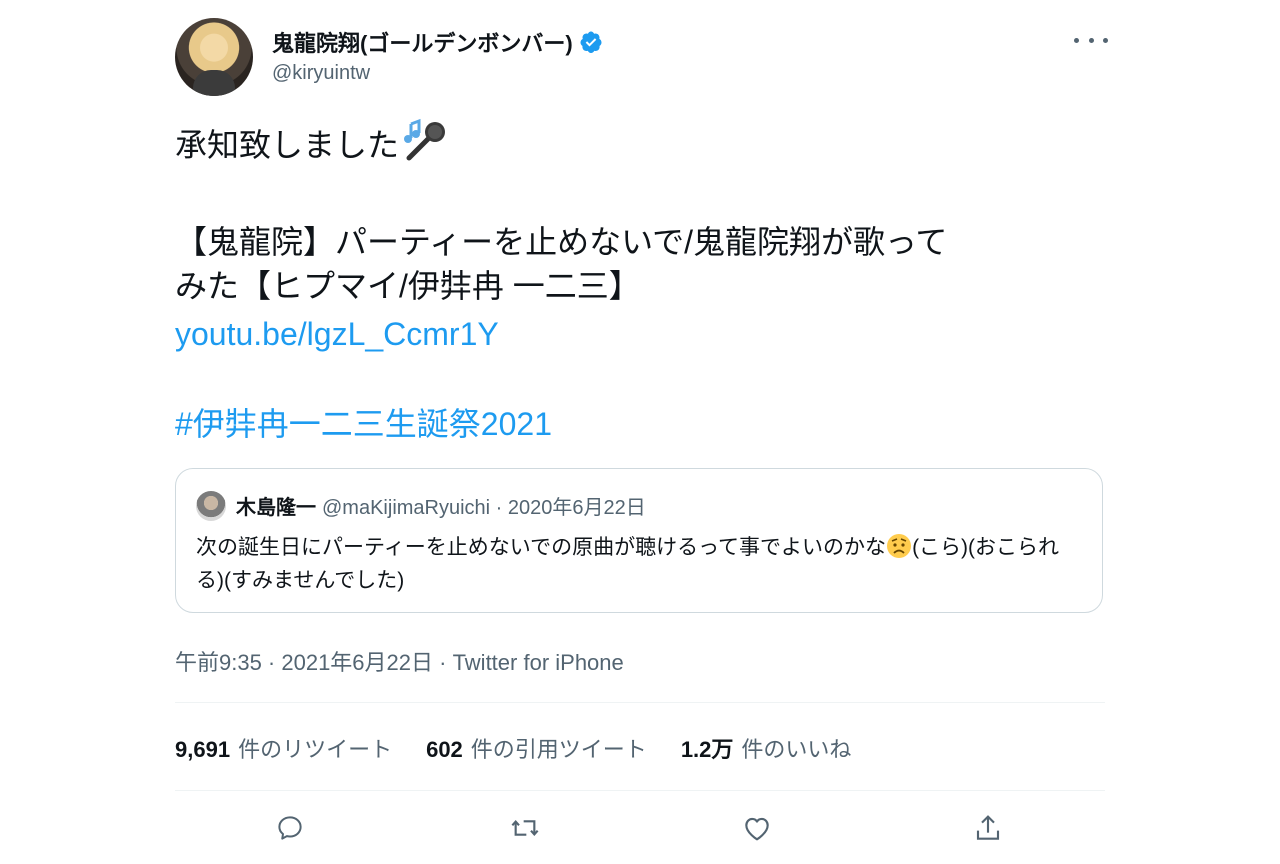 The width and height of the screenshot is (1280, 864). Describe the element at coordinates (203, 749) in the screenshot. I see `retweet-count: 9,691` at that location.